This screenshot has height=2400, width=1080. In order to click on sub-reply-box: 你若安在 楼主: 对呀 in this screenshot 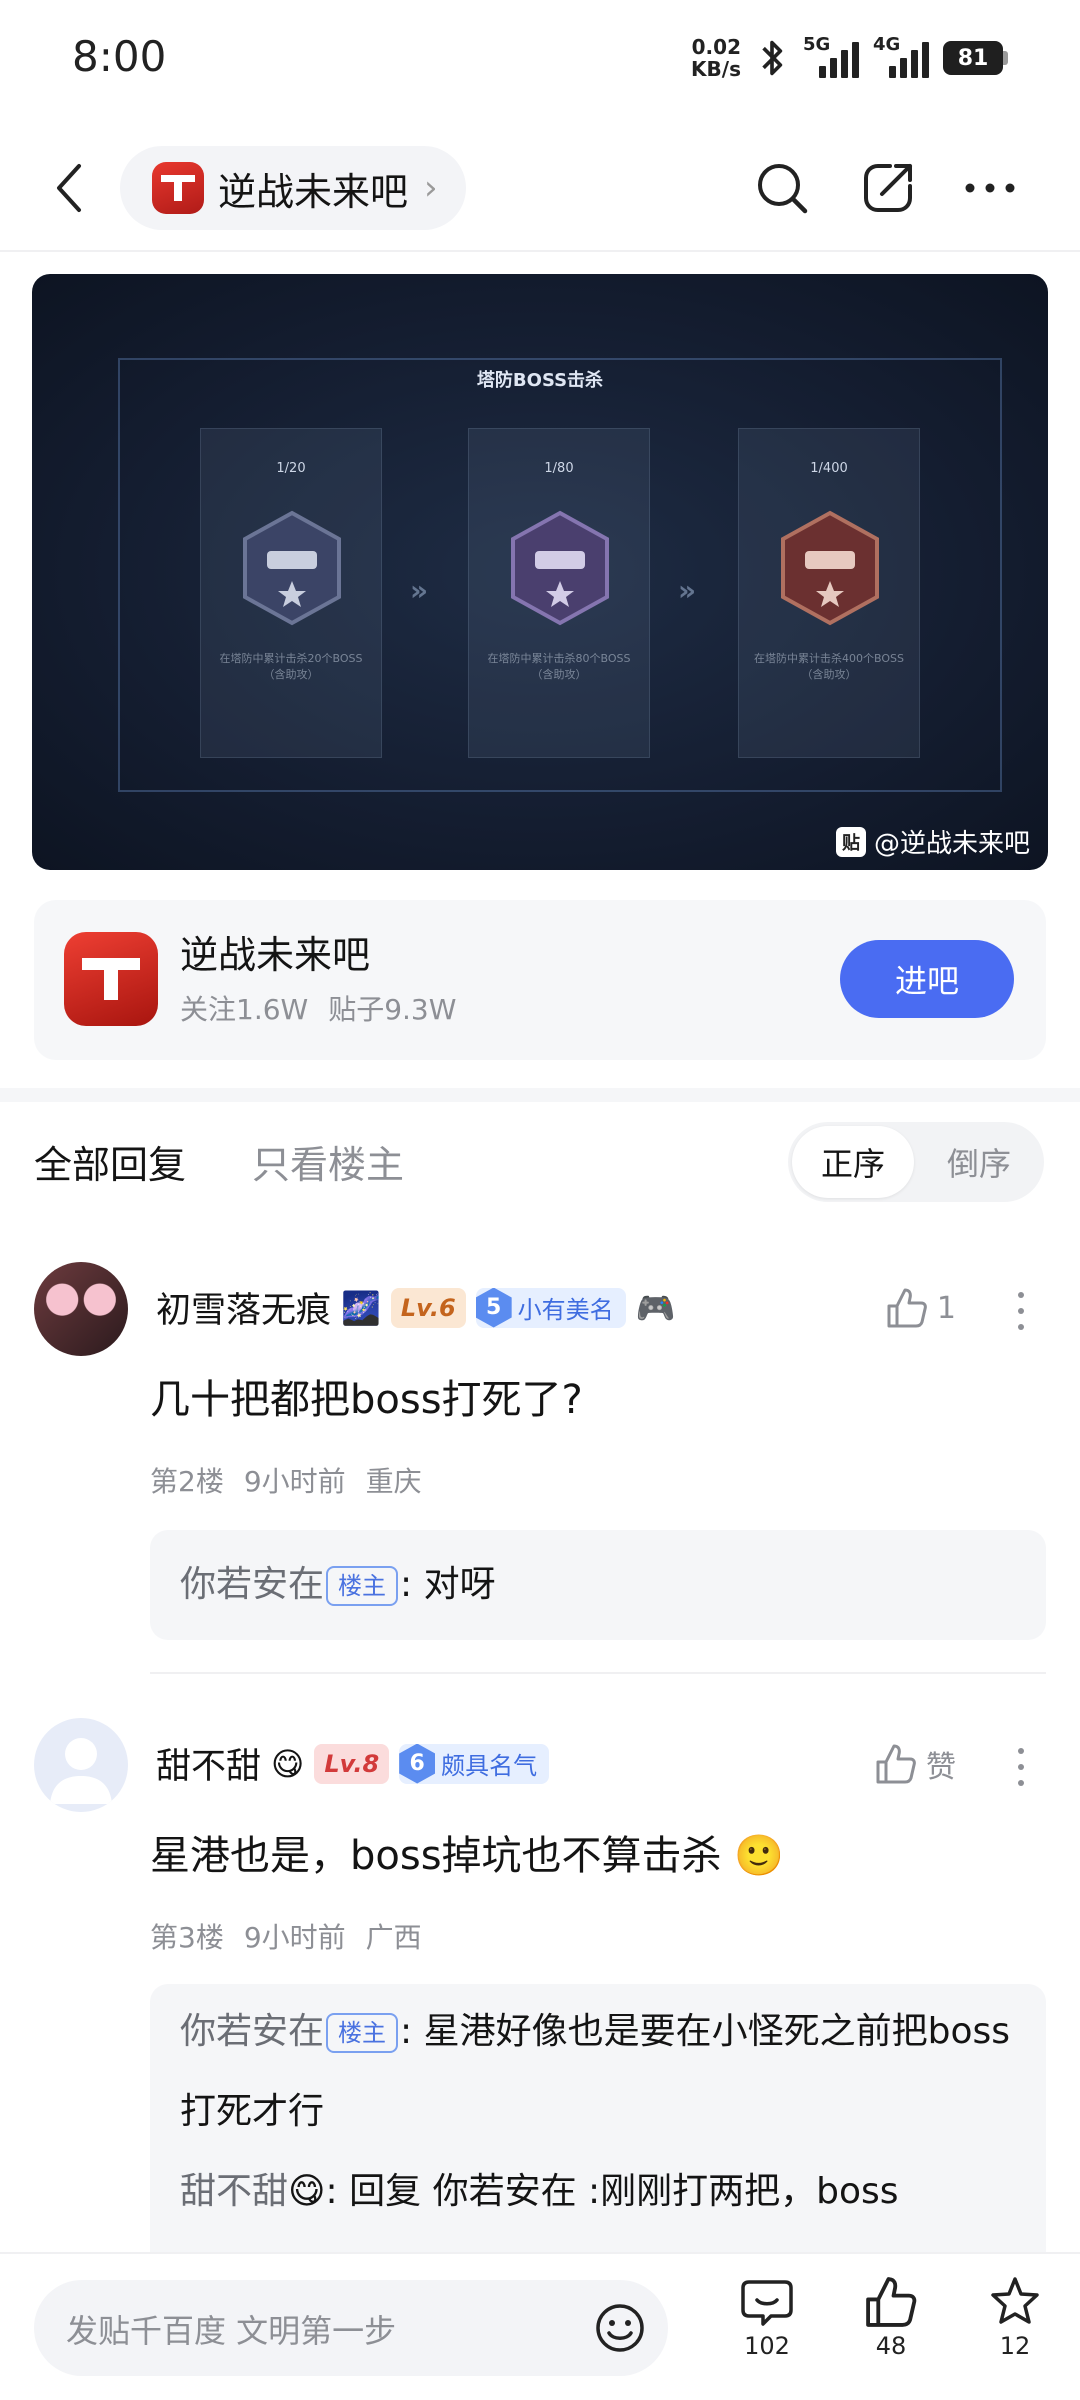, I will do `click(598, 1585)`.